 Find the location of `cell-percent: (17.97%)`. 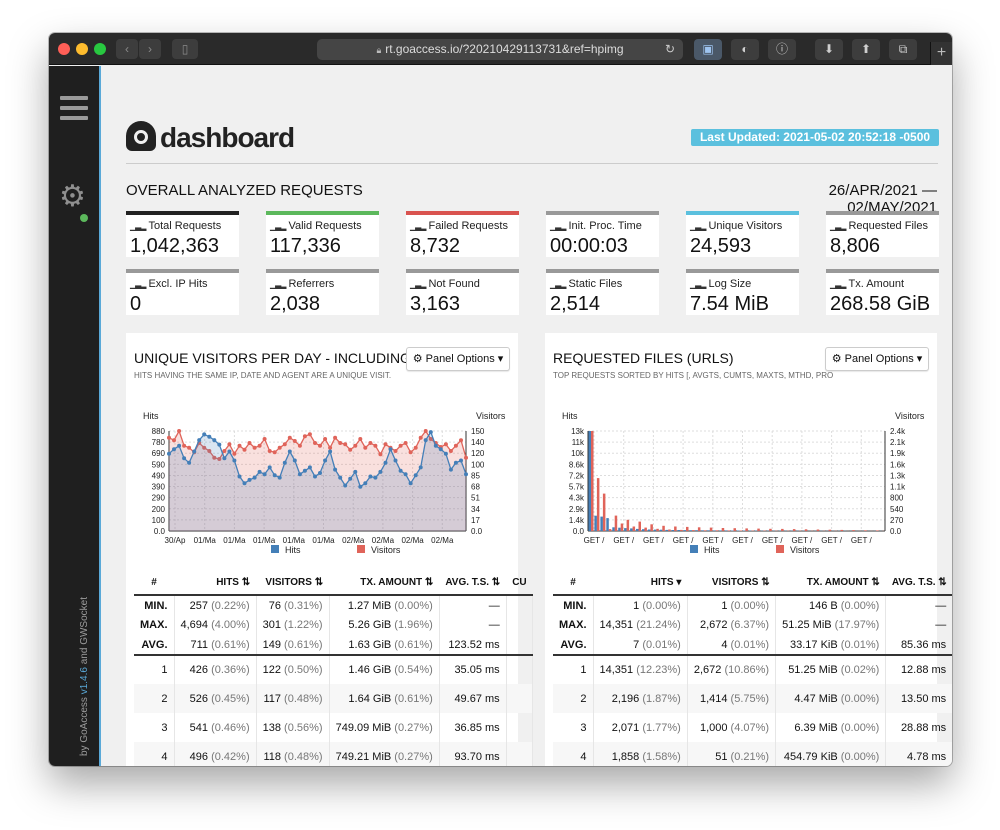

cell-percent: (17.97%) is located at coordinates (857, 625).